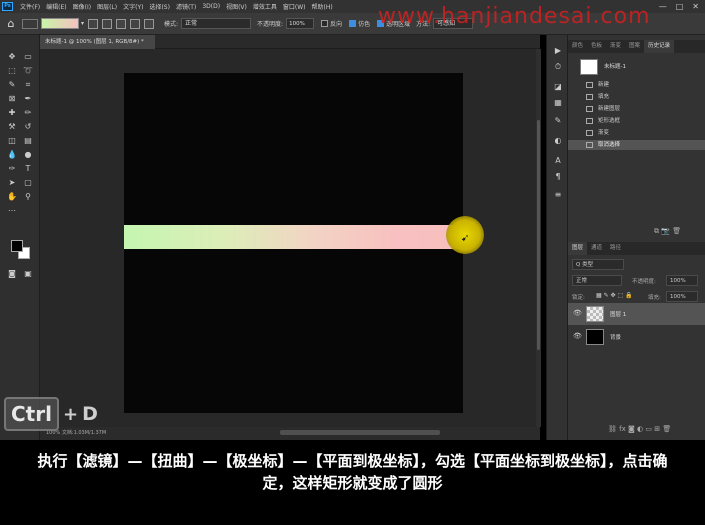 This screenshot has width=705, height=525. I want to click on quick-select-tool-icon: ✎, so click(12, 85).